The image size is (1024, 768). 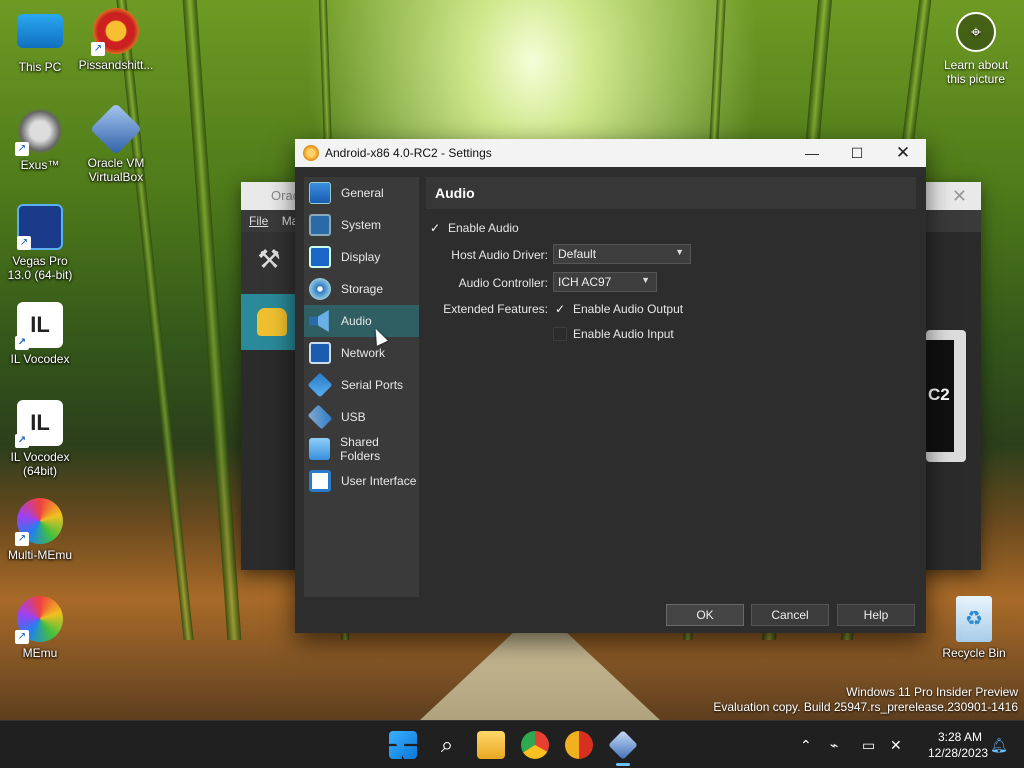 I want to click on start-windows-icon, so click(x=403, y=745).